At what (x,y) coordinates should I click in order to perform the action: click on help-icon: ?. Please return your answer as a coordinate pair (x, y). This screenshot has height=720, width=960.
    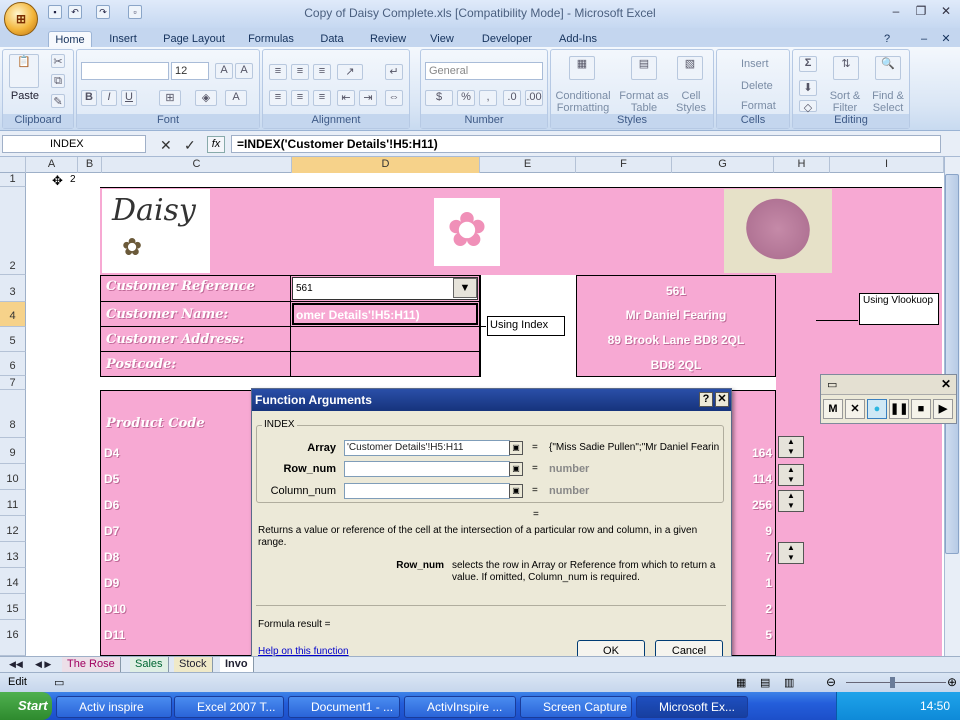
    Looking at the image, I should click on (887, 39).